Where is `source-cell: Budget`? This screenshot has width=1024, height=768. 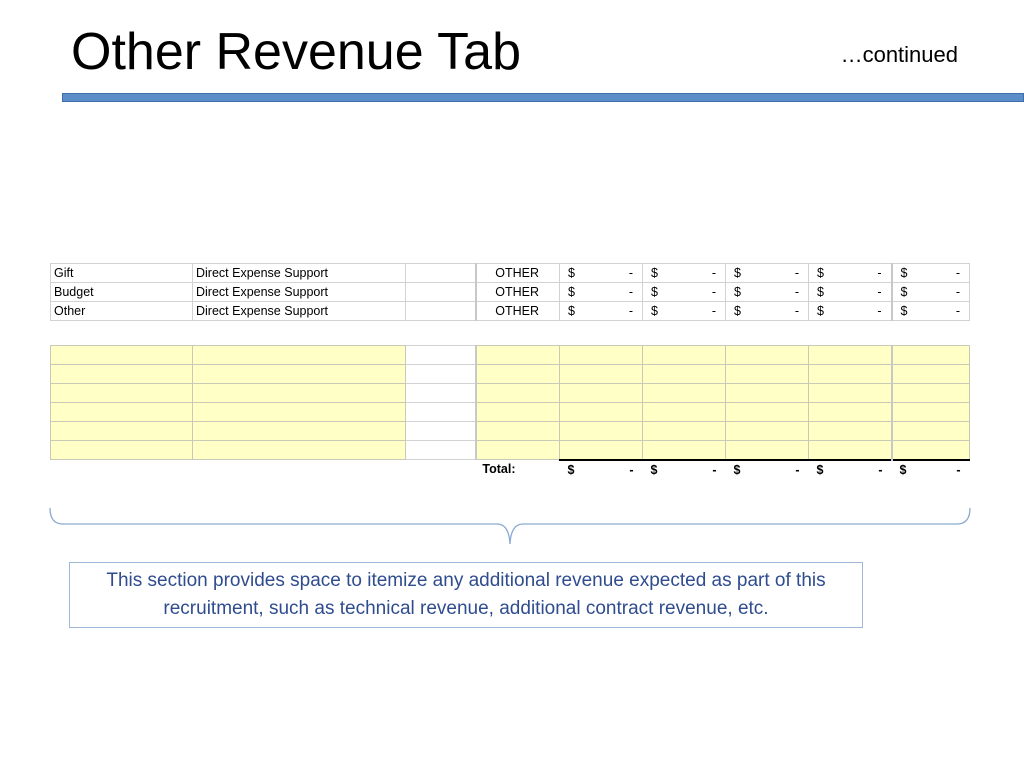 source-cell: Budget is located at coordinates (121, 292).